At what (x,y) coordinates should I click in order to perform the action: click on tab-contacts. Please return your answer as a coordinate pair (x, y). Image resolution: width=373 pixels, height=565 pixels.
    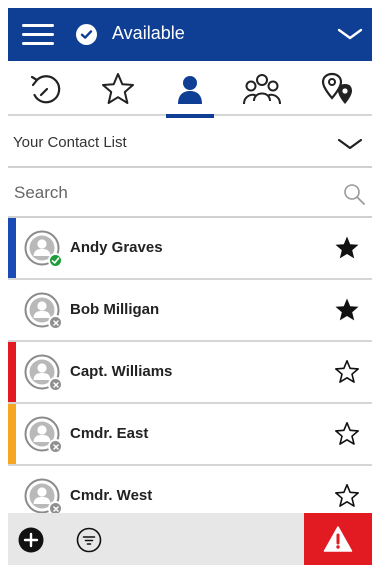
    Looking at the image, I should click on (190, 89).